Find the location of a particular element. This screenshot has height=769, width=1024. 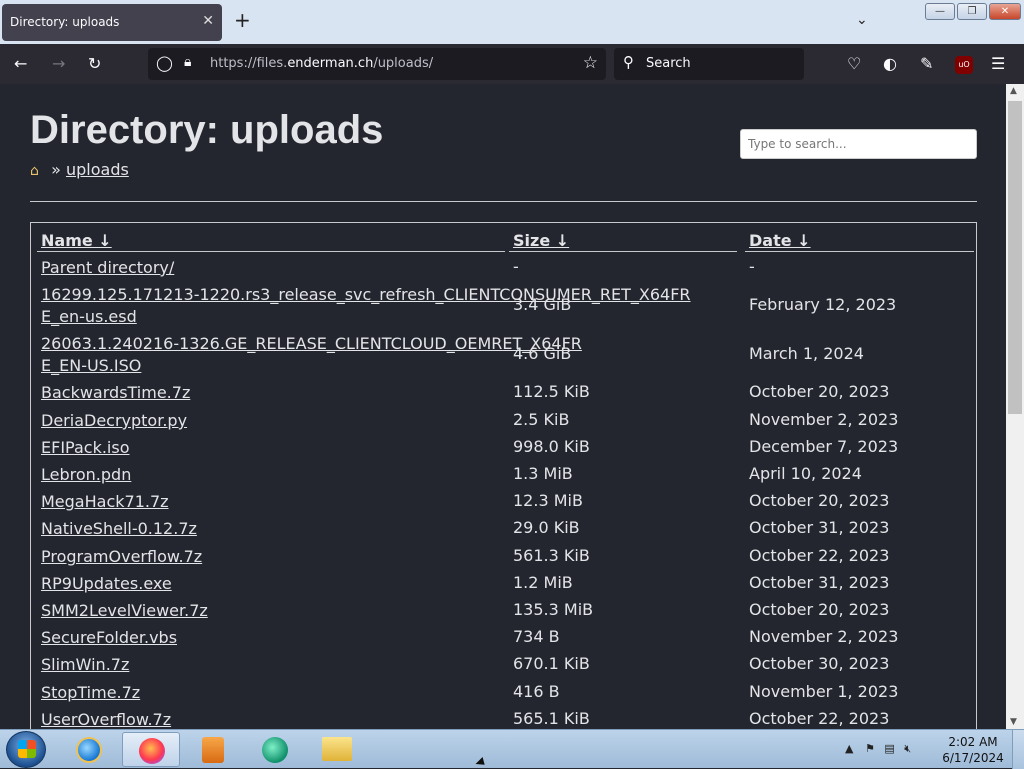

file-link: MegaHack71.7z is located at coordinates (366, 502).